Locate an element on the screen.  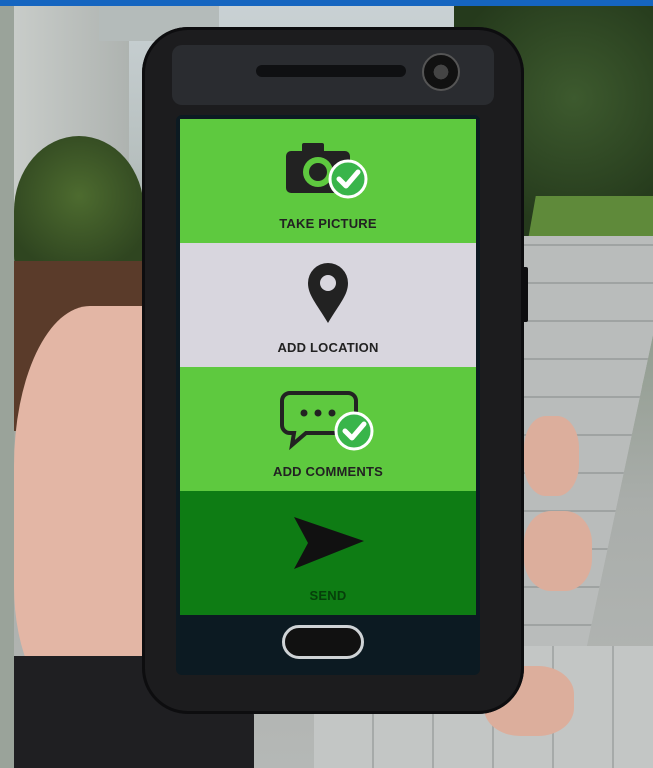
add-comments-button: ADD COMMENTS is located at coordinates (328, 429).